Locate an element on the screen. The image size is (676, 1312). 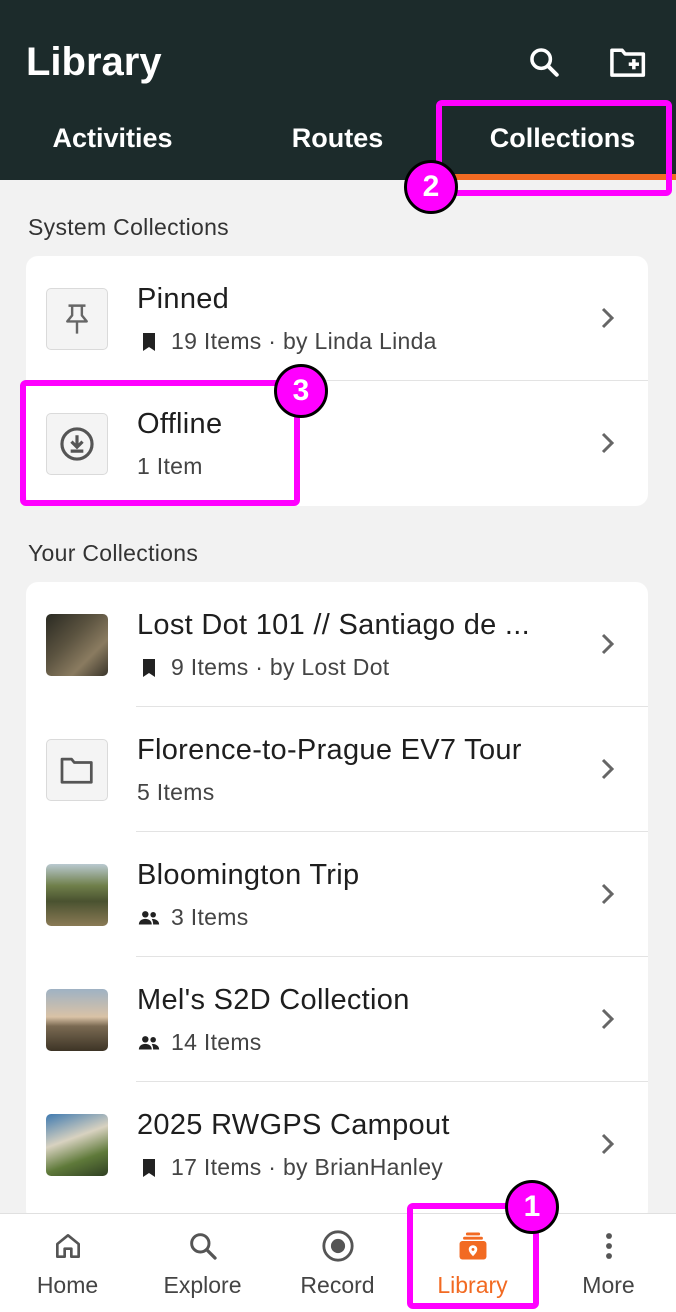
collection-subtitle: 14 Items is located at coordinates (199, 1042).